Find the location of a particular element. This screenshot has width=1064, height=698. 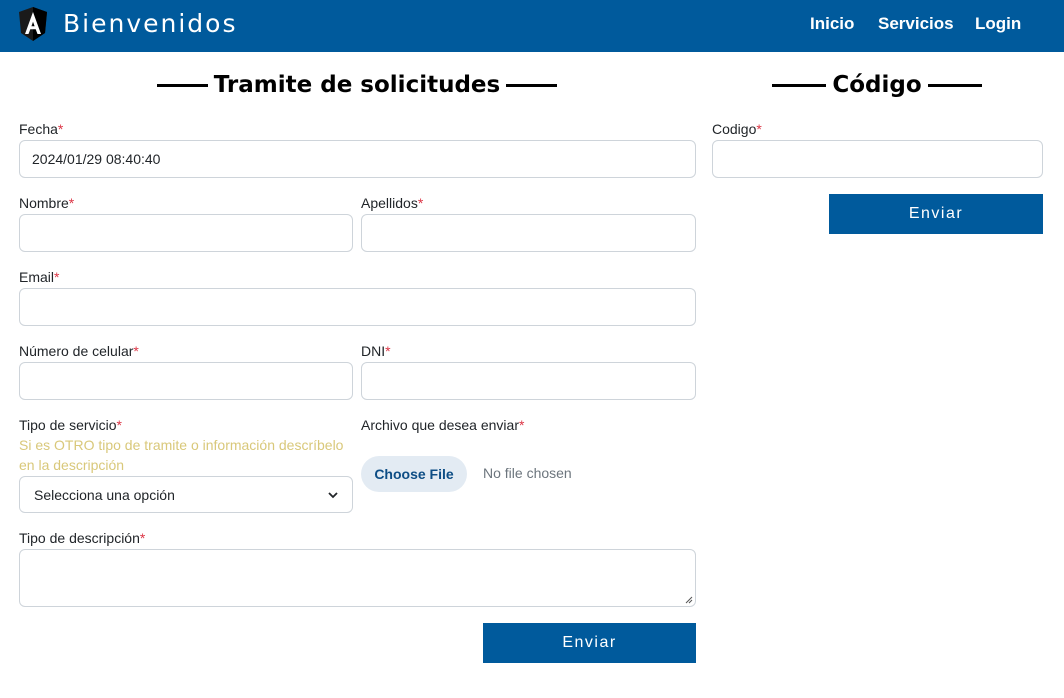

descripcion-label: Tipo de descripción* is located at coordinates (82, 538).